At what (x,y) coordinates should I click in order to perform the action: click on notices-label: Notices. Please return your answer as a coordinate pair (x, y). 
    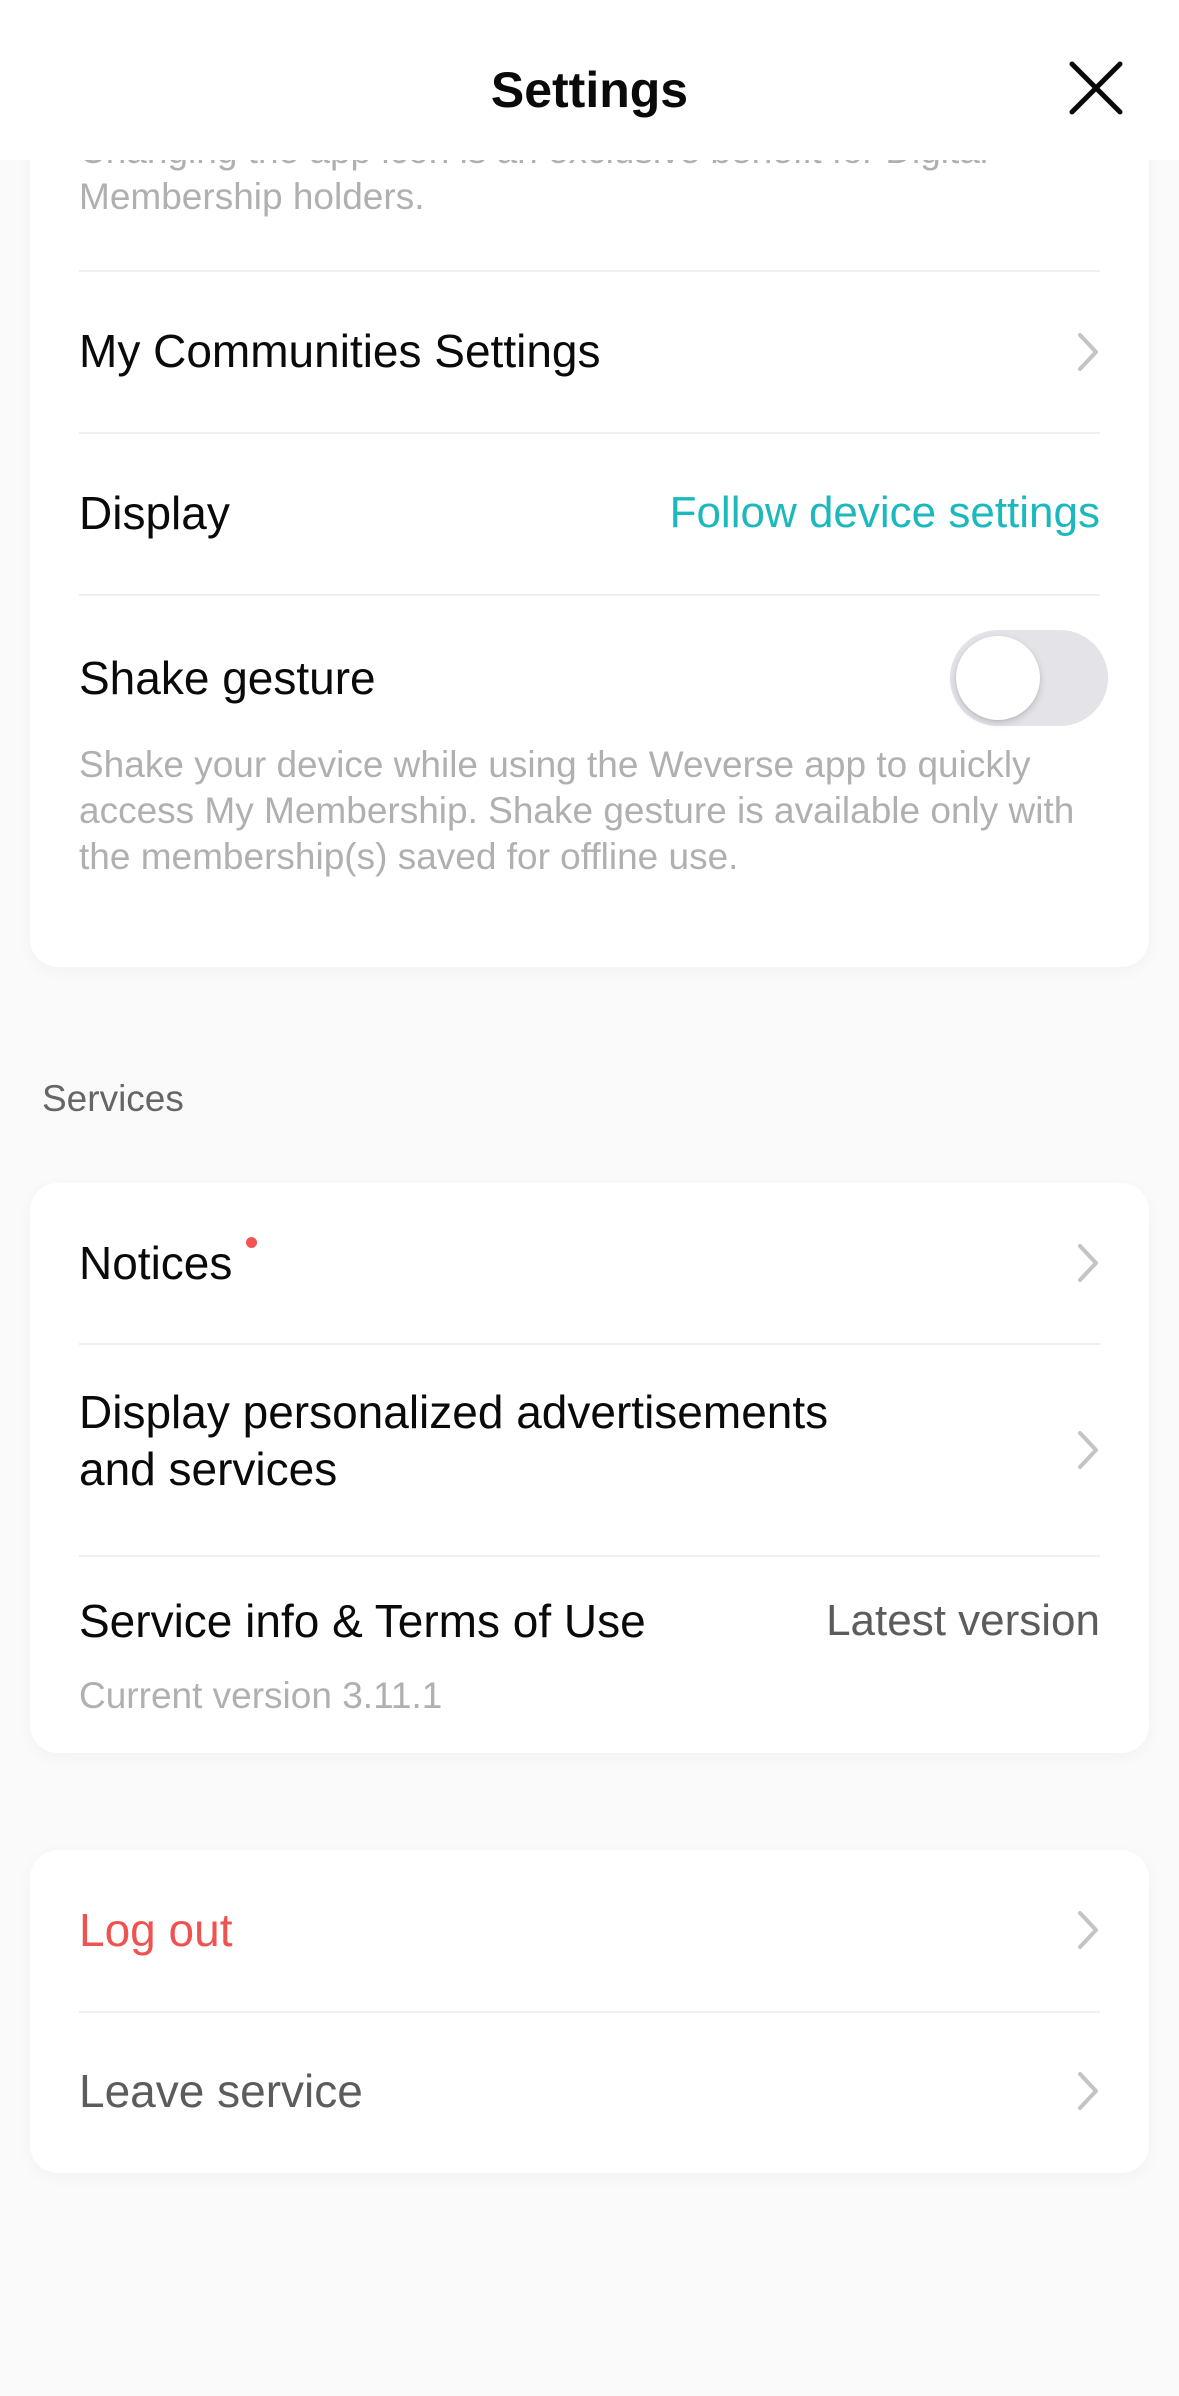
    Looking at the image, I should click on (155, 1263).